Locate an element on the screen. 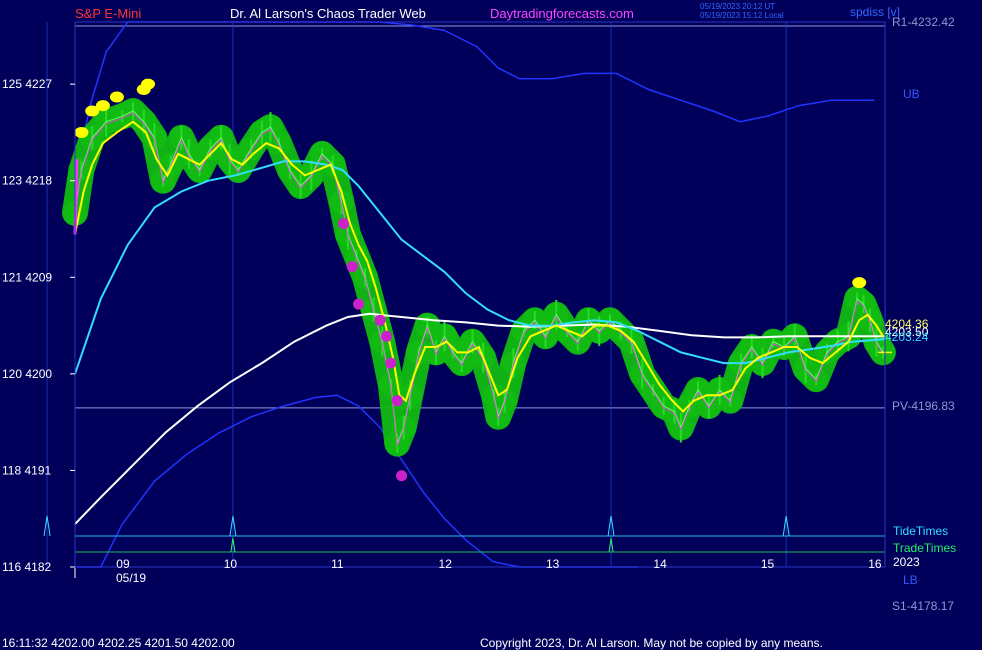 This screenshot has height=650, width=982. y-tick-label: 123 4218 is located at coordinates (27, 181).